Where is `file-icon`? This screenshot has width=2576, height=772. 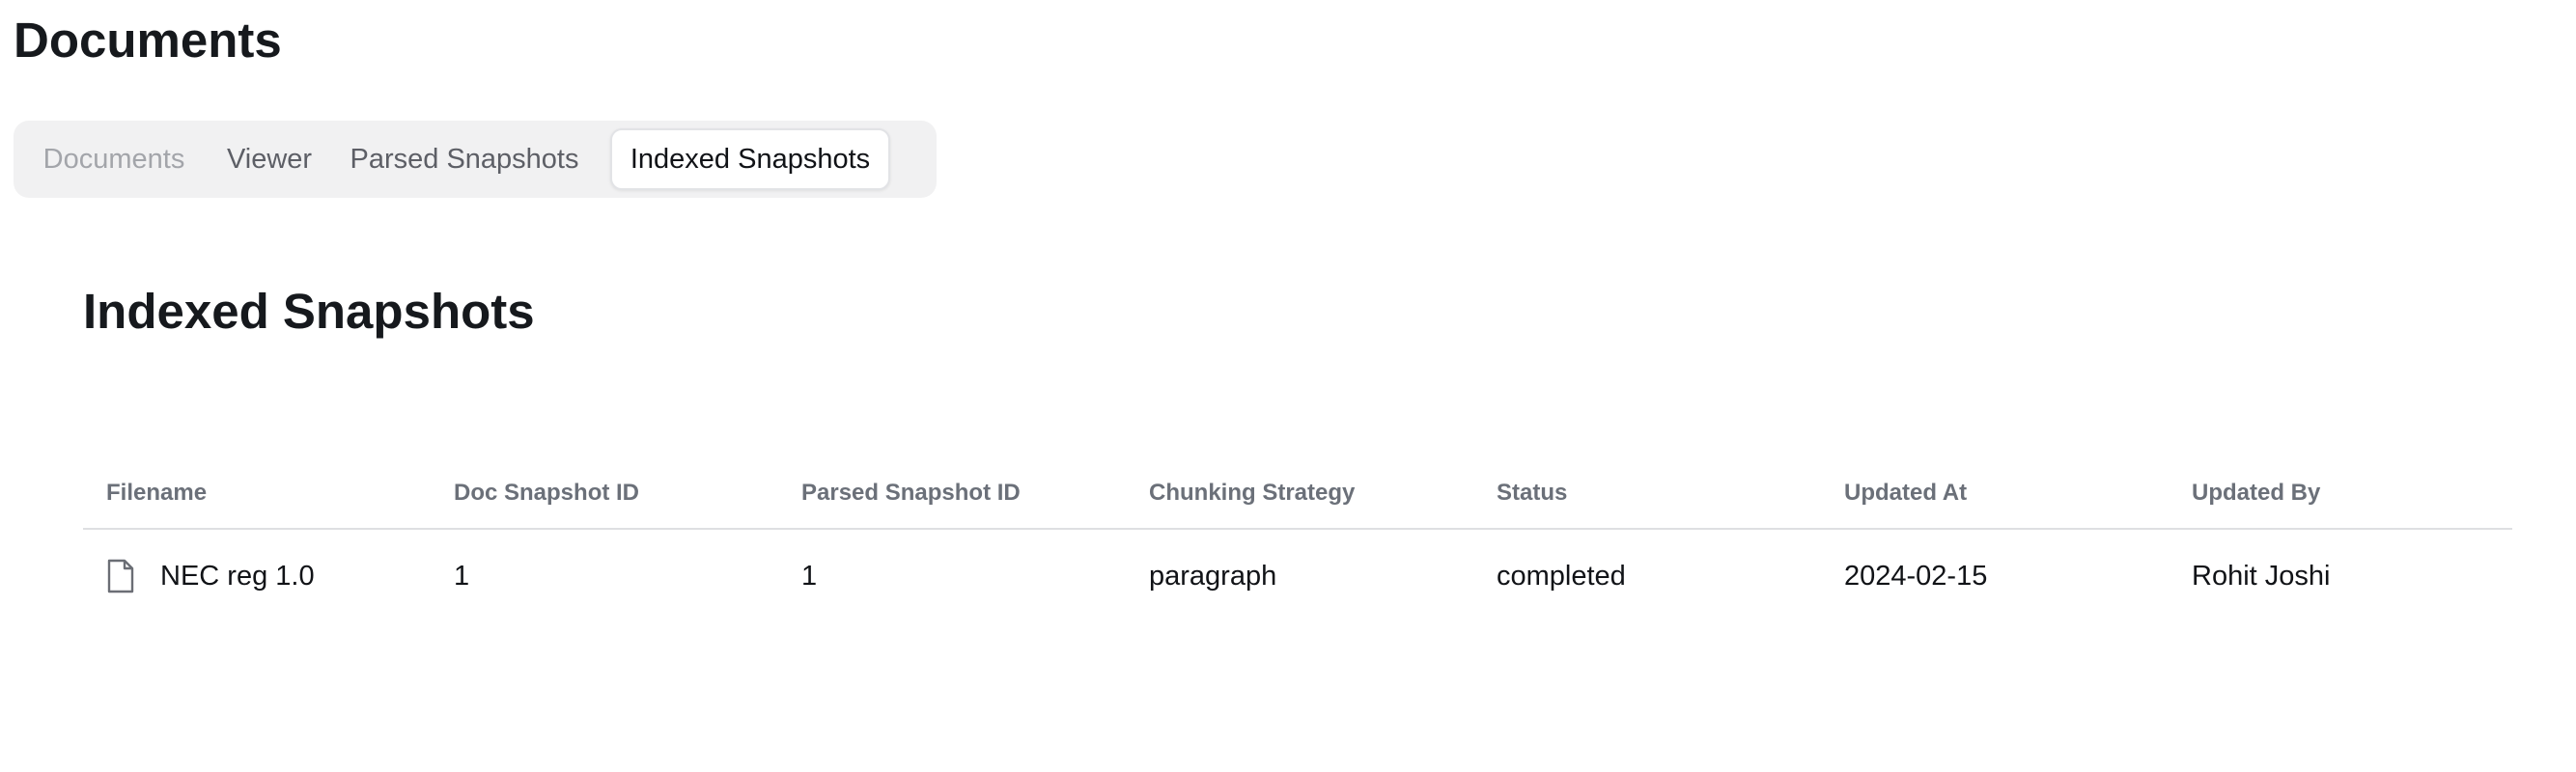 file-icon is located at coordinates (121, 576).